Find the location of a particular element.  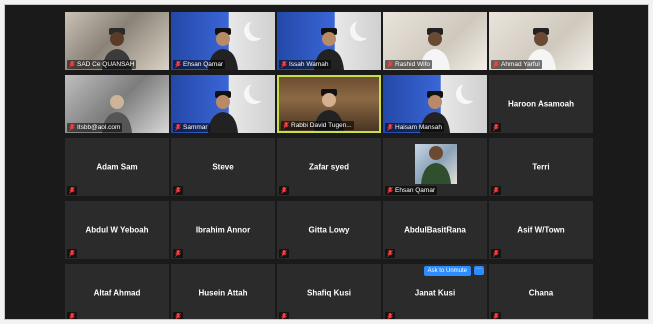

participant-tile: Adam Sam is located at coordinates (117, 167).